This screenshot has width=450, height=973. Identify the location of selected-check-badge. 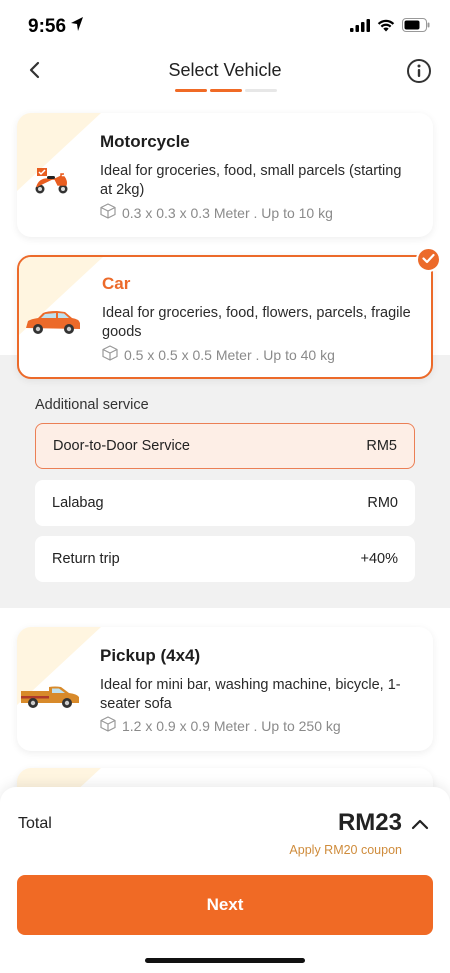
(428, 259).